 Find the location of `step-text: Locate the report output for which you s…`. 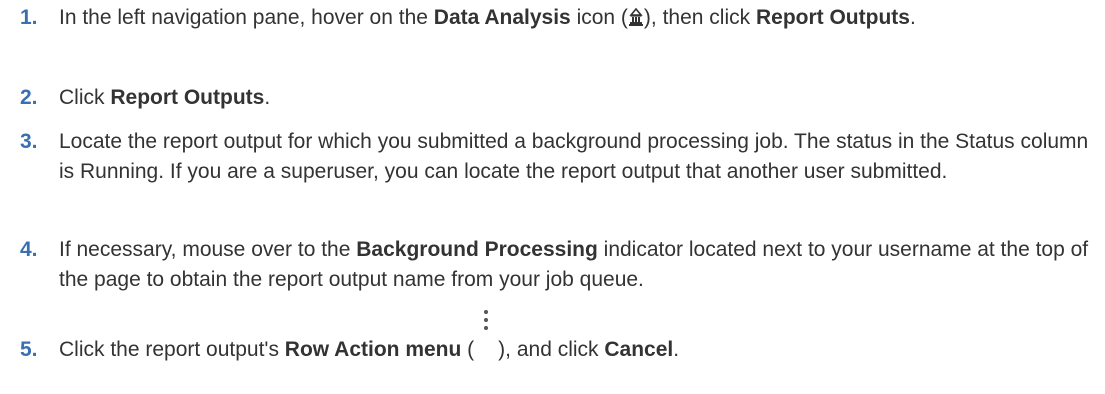

step-text: Locate the report output for which you s… is located at coordinates (574, 156).